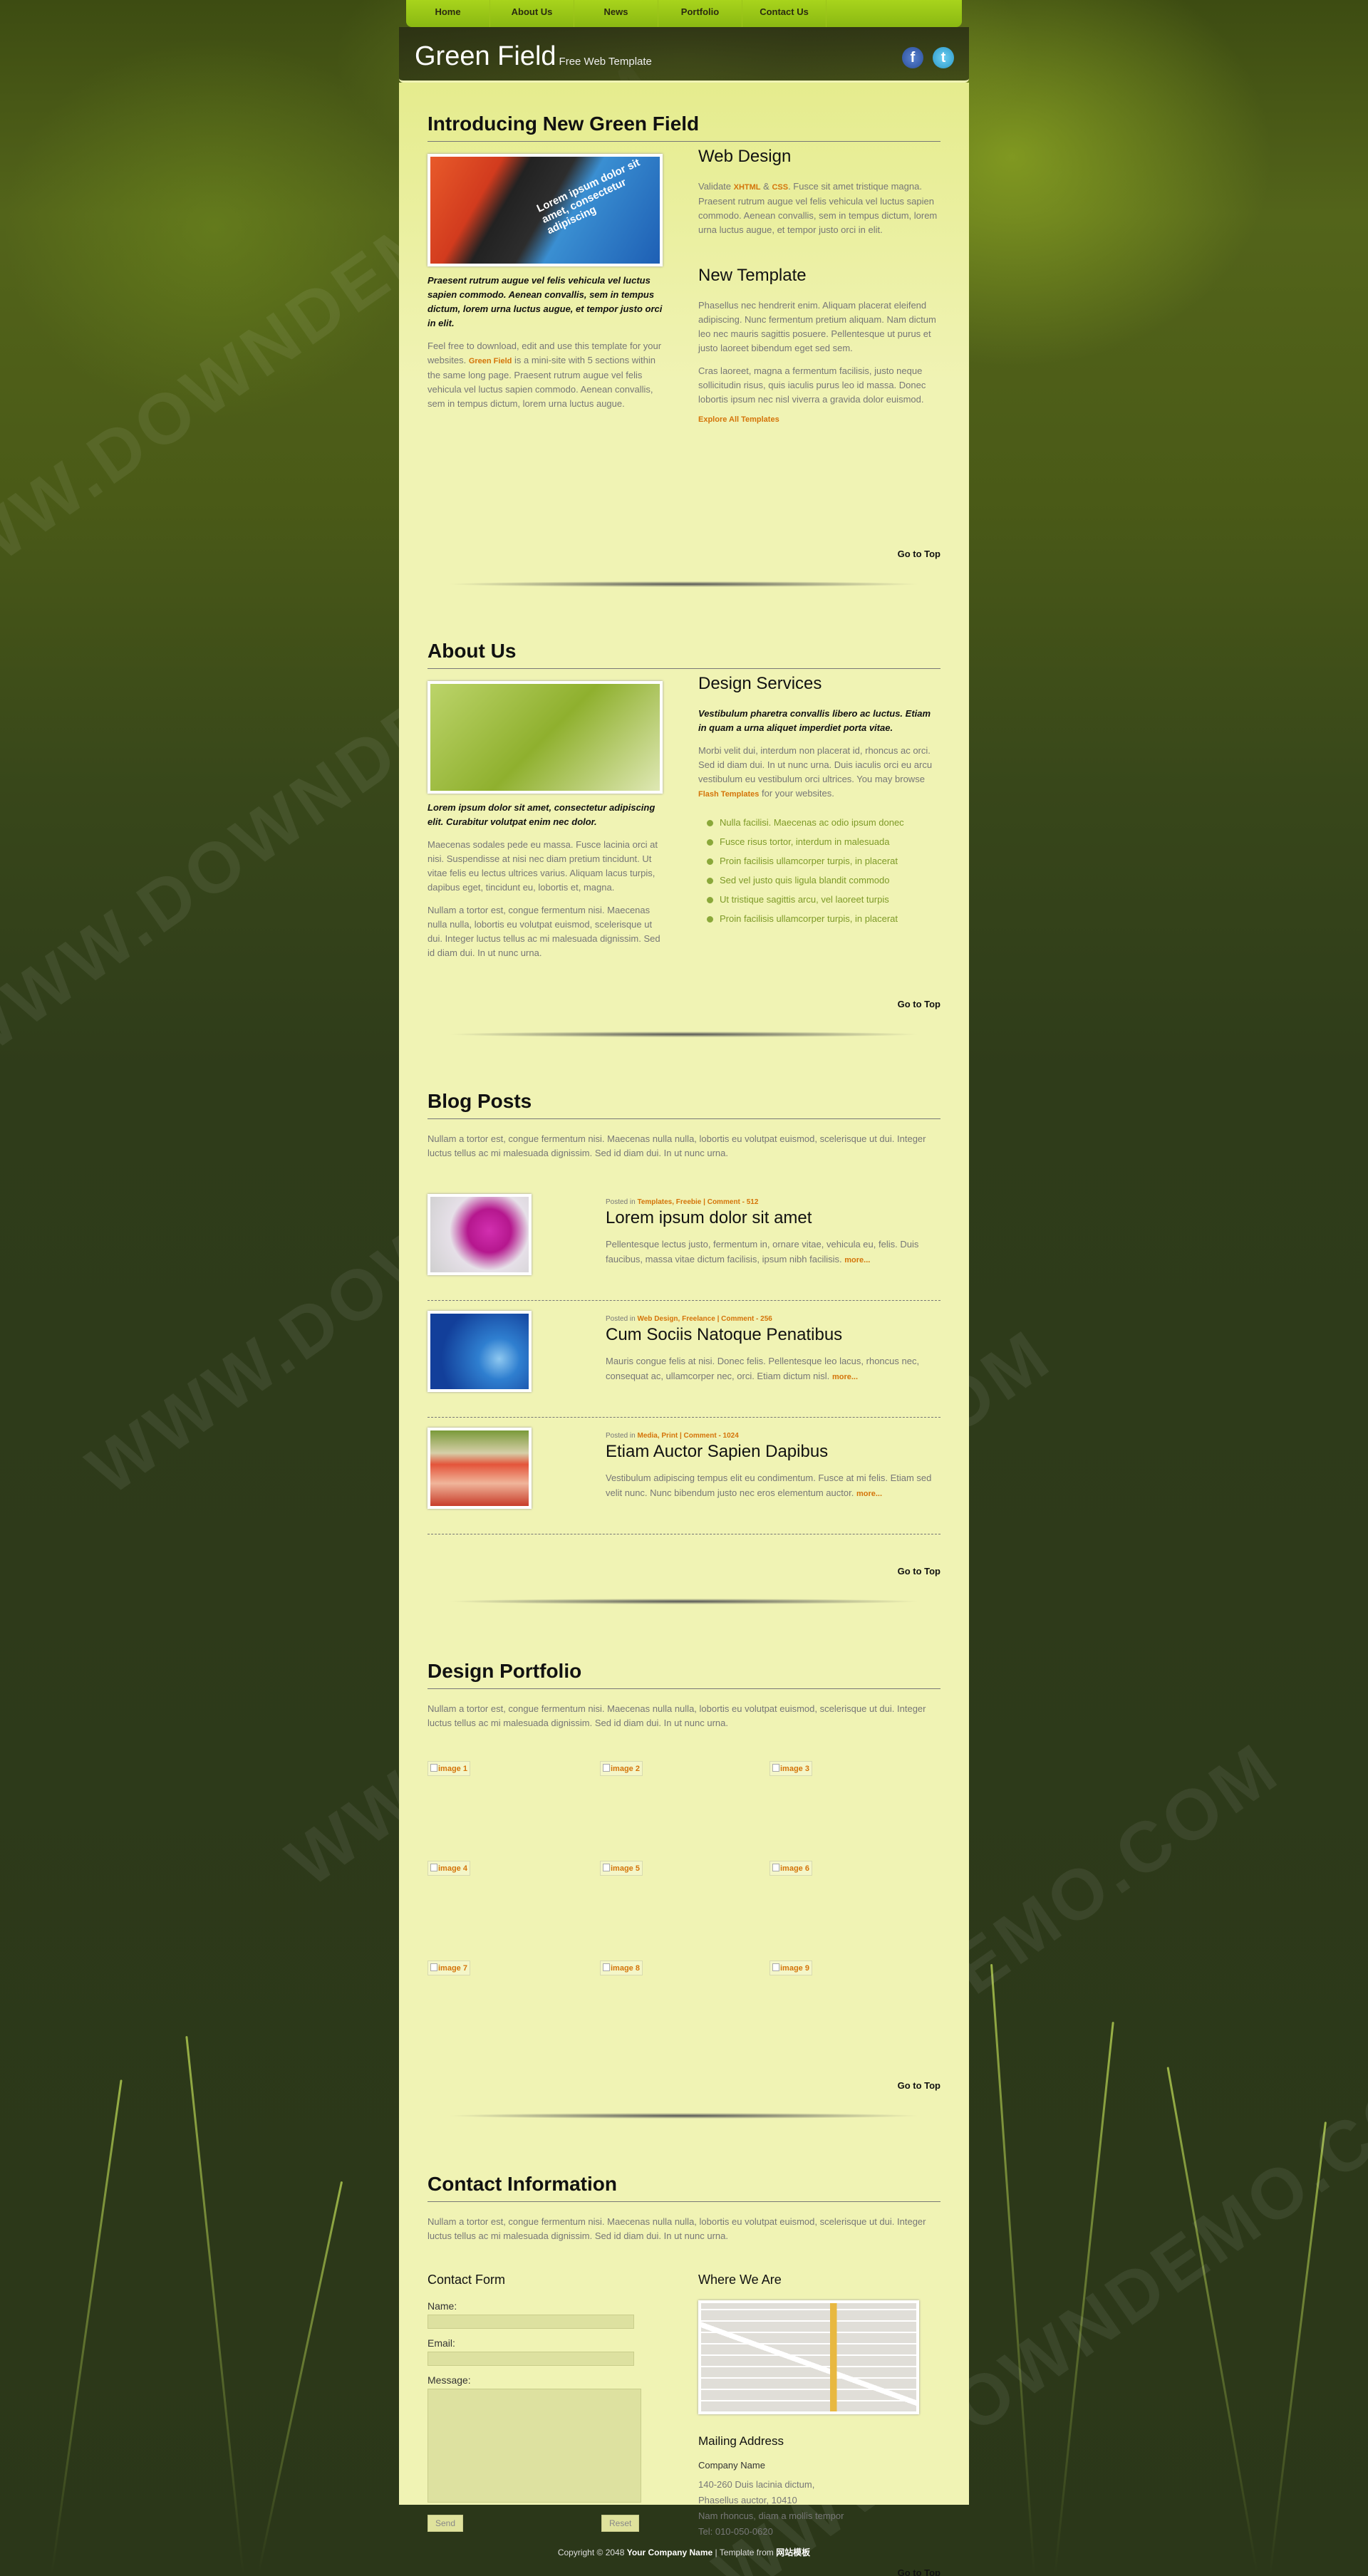 This screenshot has height=2576, width=1368. I want to click on map-image, so click(808, 2357).